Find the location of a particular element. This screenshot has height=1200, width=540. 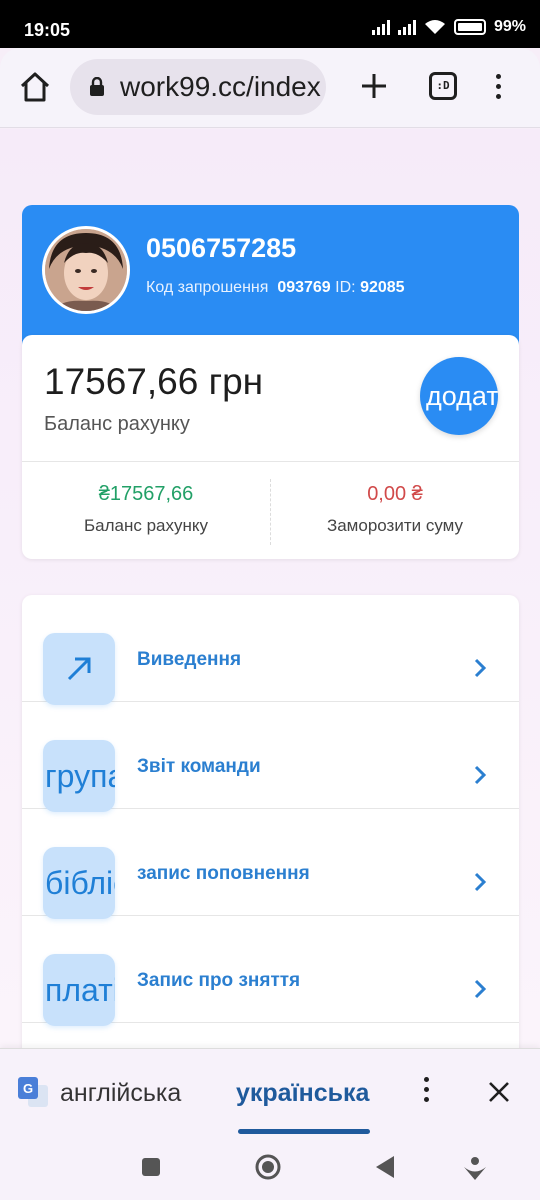

user-phone: 0506757285 is located at coordinates (221, 248).